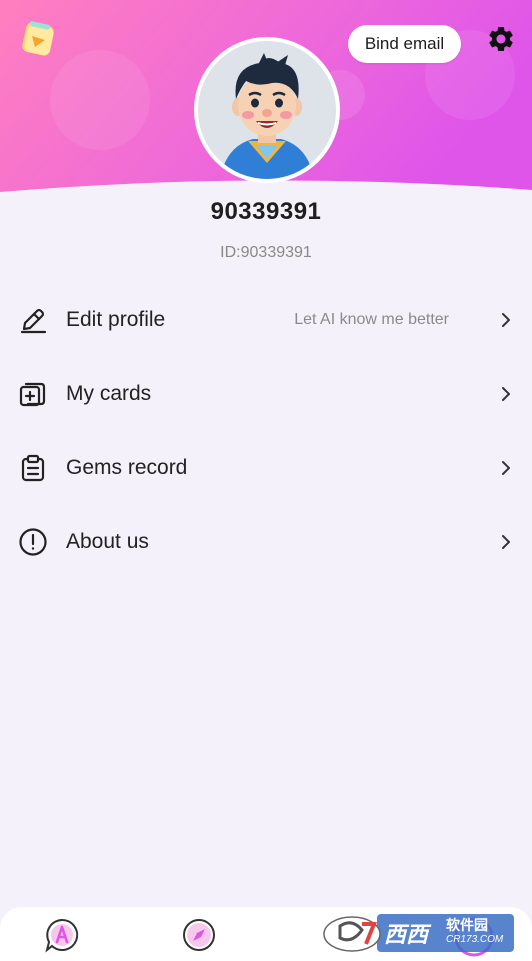  I want to click on app-logo-icon, so click(39, 39).